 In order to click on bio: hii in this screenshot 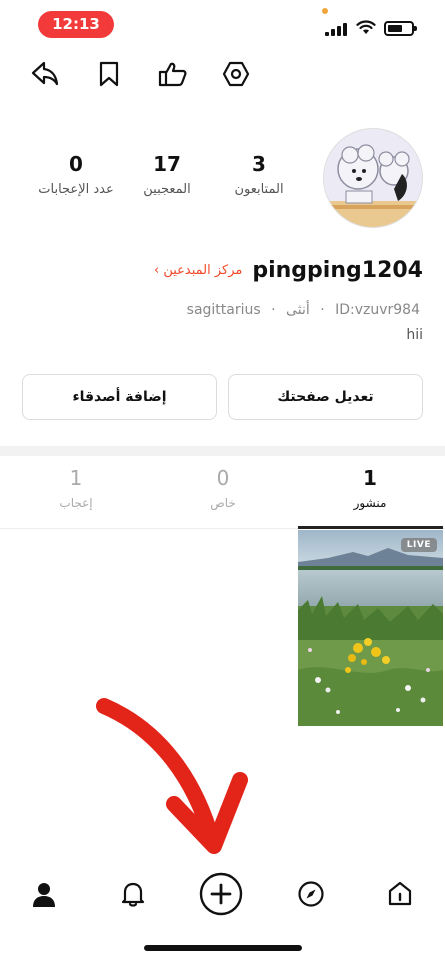, I will do `click(414, 335)`.